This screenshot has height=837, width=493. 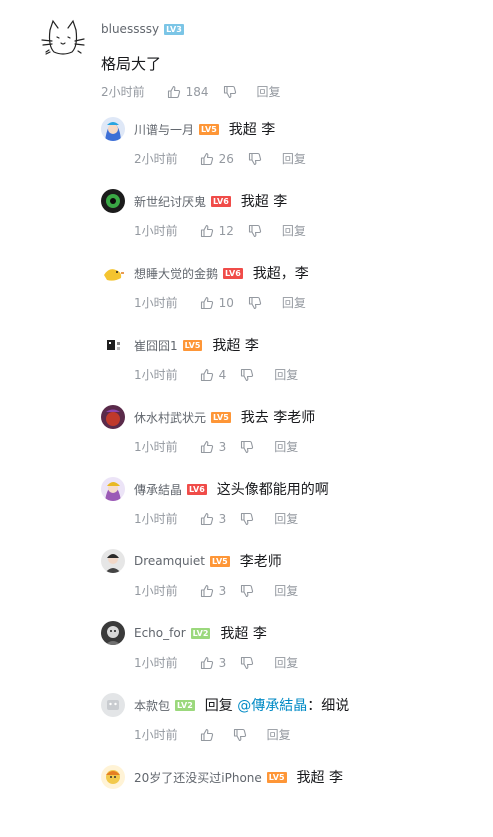 What do you see at coordinates (130, 29) in the screenshot?
I see `main-username: bluessssy` at bounding box center [130, 29].